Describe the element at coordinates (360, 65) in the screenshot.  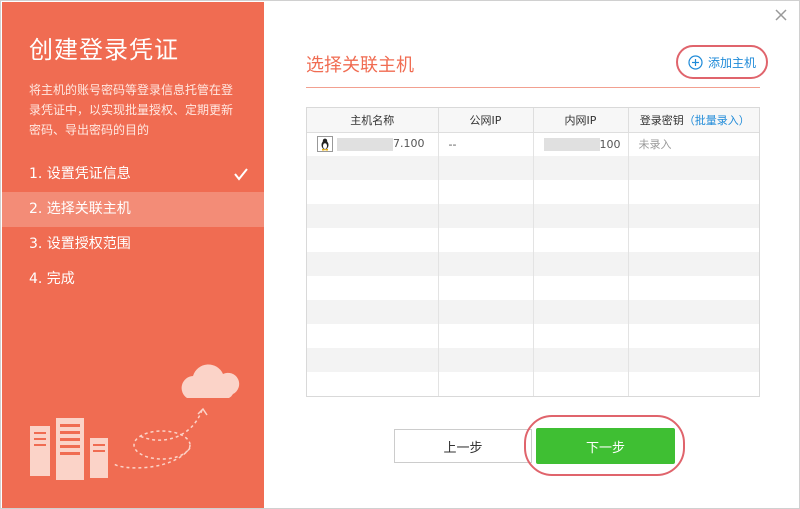
I see `page-title: 选择关联主机` at that location.